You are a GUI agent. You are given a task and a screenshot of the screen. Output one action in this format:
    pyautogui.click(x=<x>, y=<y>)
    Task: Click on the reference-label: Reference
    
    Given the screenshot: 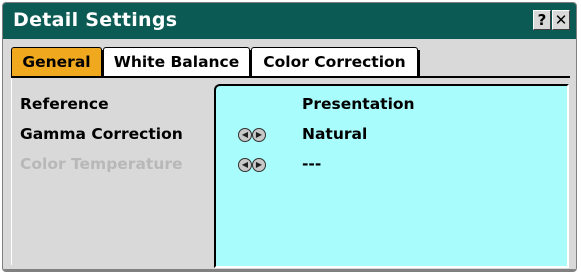 What is the action you would take?
    pyautogui.click(x=64, y=104)
    